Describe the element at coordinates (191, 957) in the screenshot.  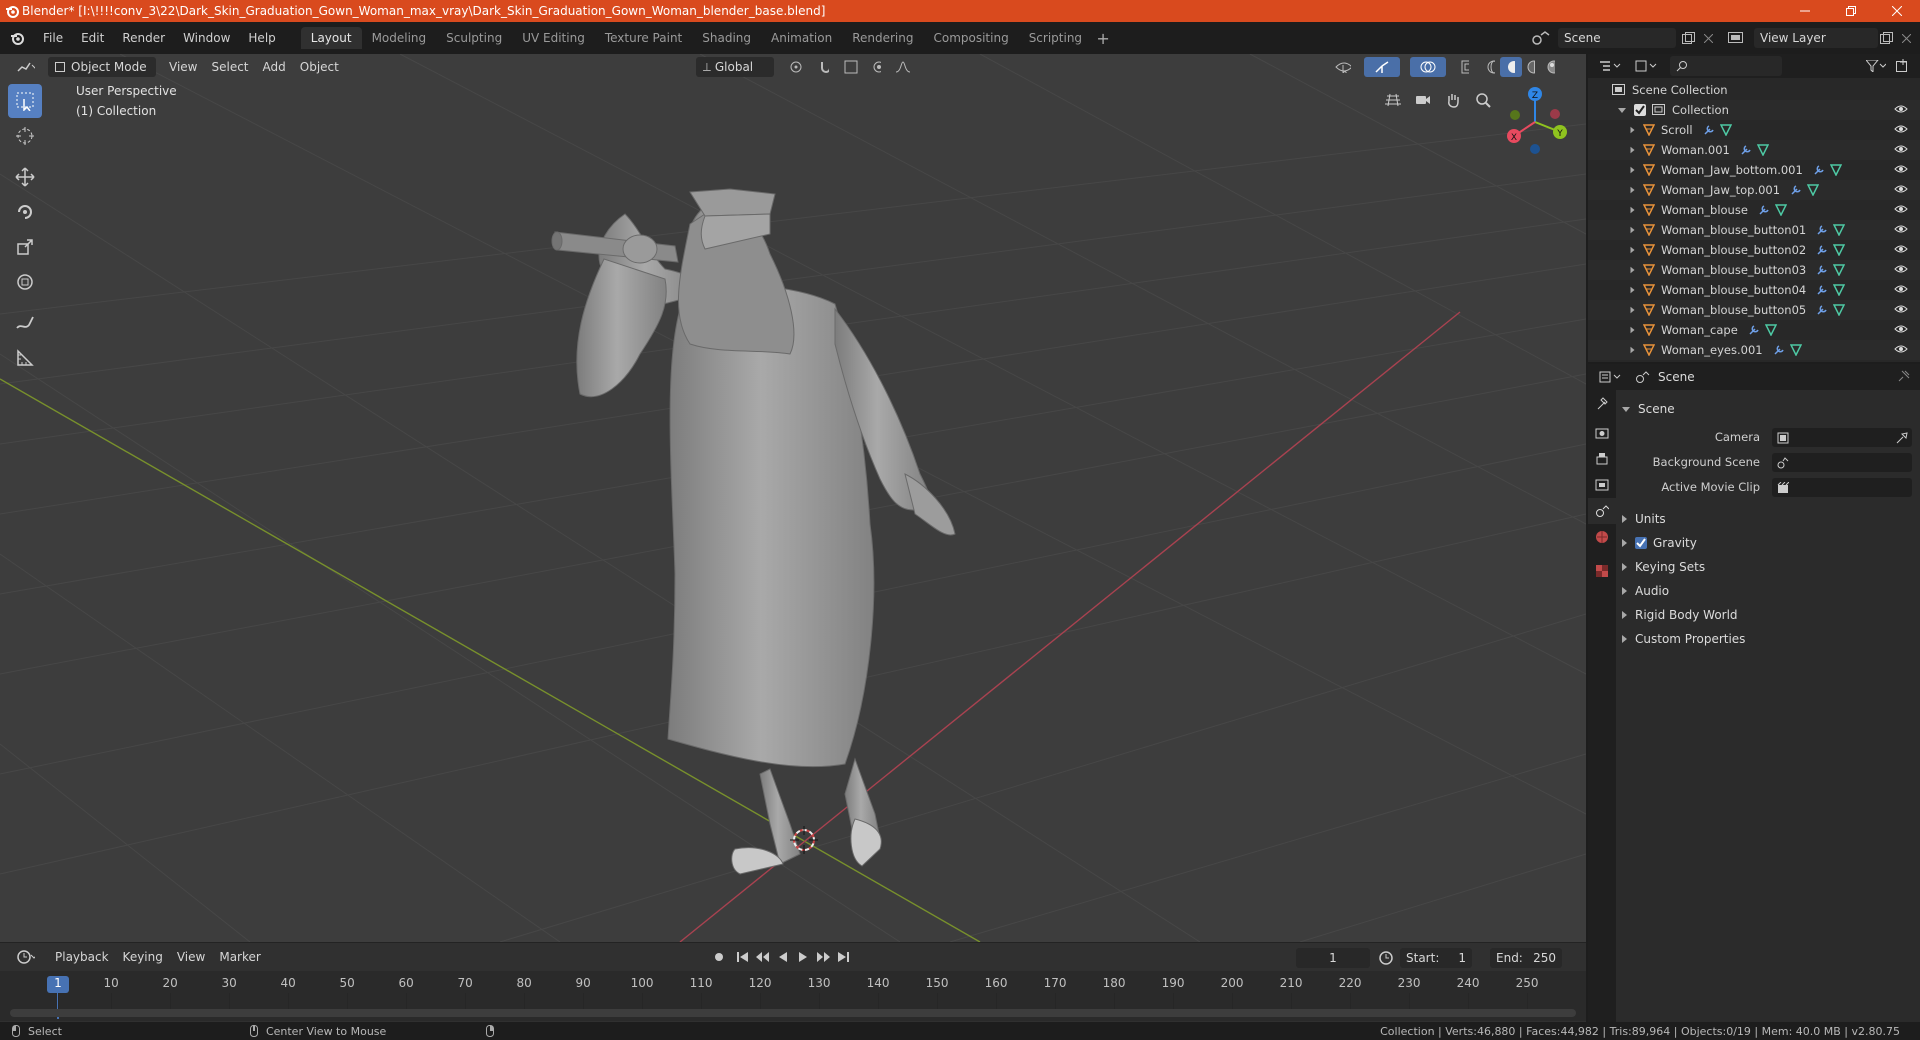
I see `timeline-menu-view: View` at that location.